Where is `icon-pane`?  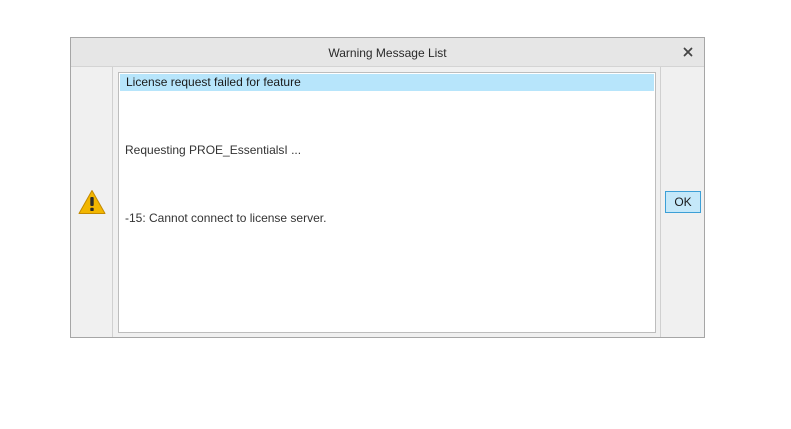 icon-pane is located at coordinates (92, 202).